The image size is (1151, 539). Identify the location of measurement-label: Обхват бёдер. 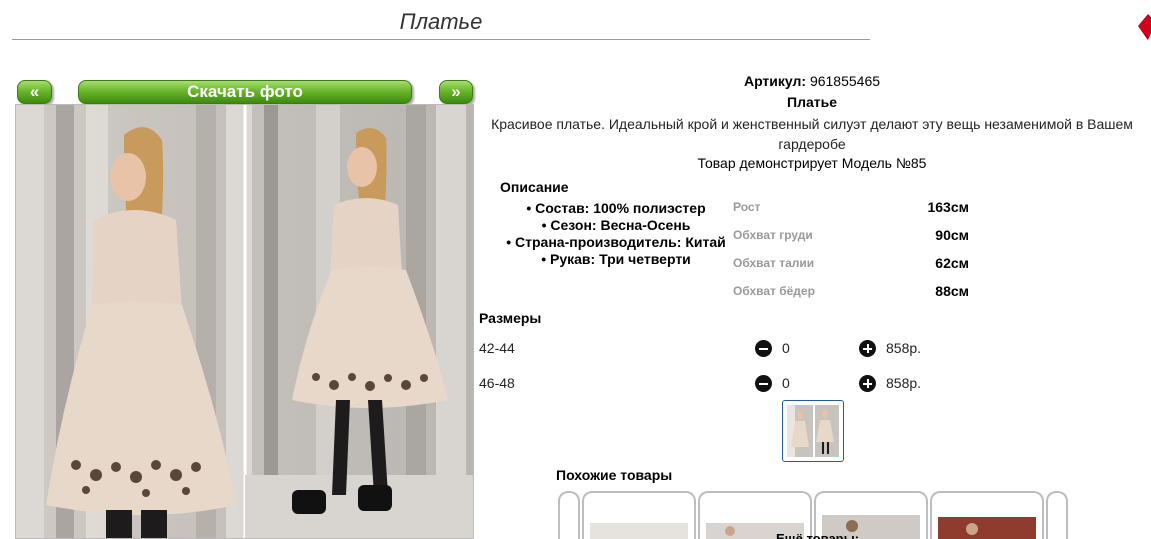
(774, 291).